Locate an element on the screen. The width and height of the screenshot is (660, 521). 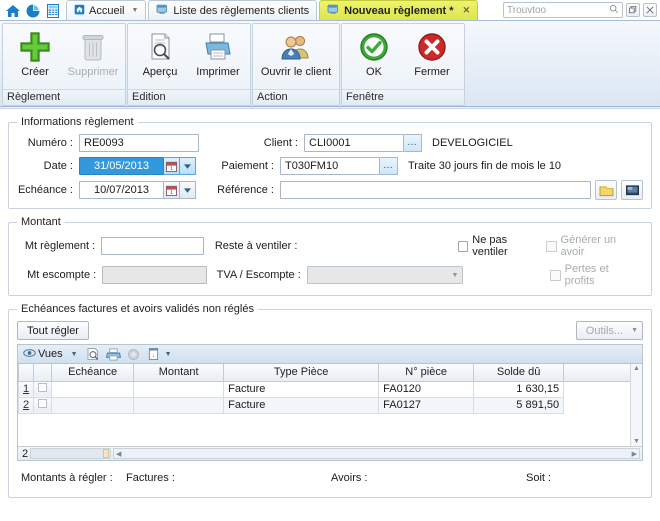
numero-input: RE0093 is located at coordinates (139, 143).